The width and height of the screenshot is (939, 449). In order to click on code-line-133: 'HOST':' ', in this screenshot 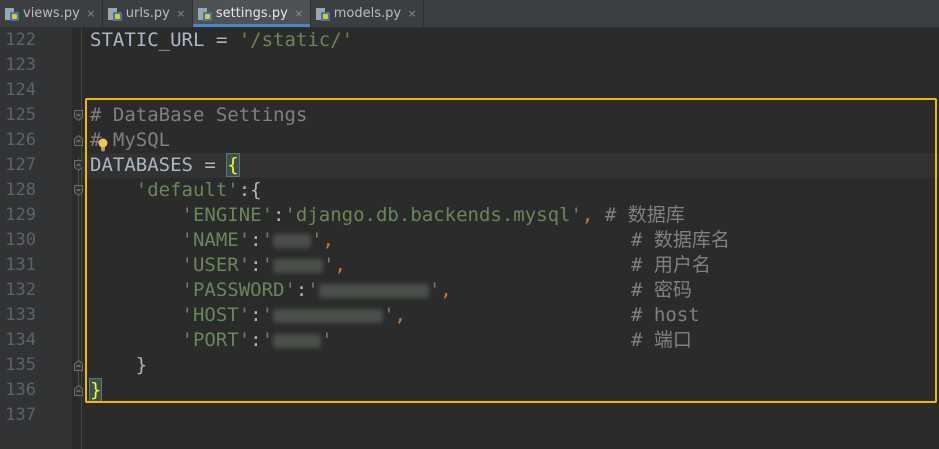, I will do `click(248, 315)`.